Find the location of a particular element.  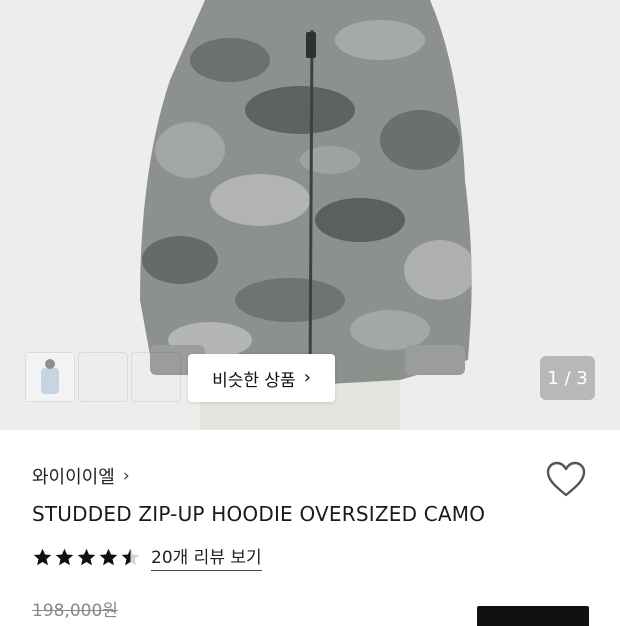

heart-outline-icon is located at coordinates (566, 479).